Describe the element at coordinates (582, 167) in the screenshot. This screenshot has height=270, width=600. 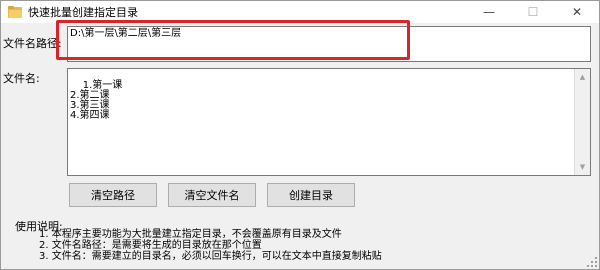
I see `scroll-down-arrow-icon: ▼` at that location.